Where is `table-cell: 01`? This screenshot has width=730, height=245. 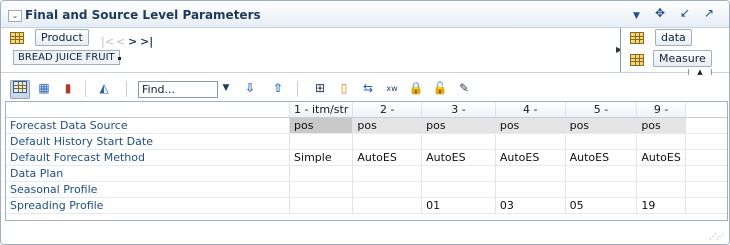 table-cell: 01 is located at coordinates (458, 205).